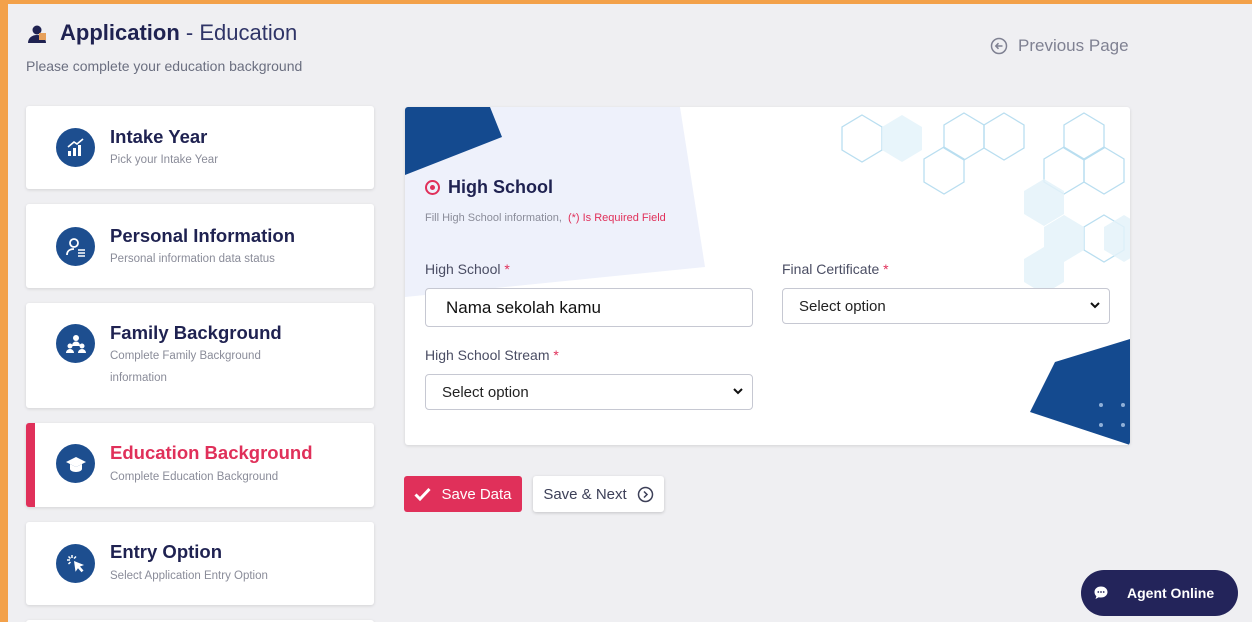 The image size is (1252, 622). What do you see at coordinates (432, 187) in the screenshot?
I see `radio-selected-icon` at bounding box center [432, 187].